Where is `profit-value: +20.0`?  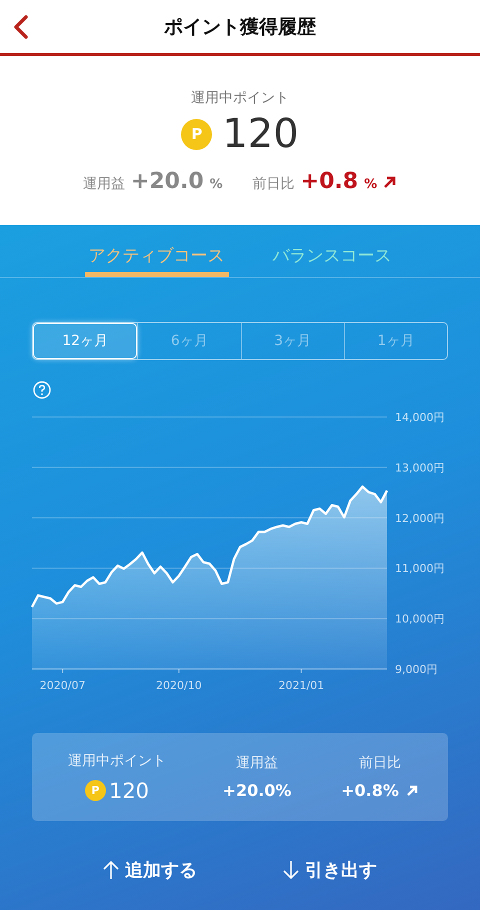
profit-value: +20.0 is located at coordinates (167, 181).